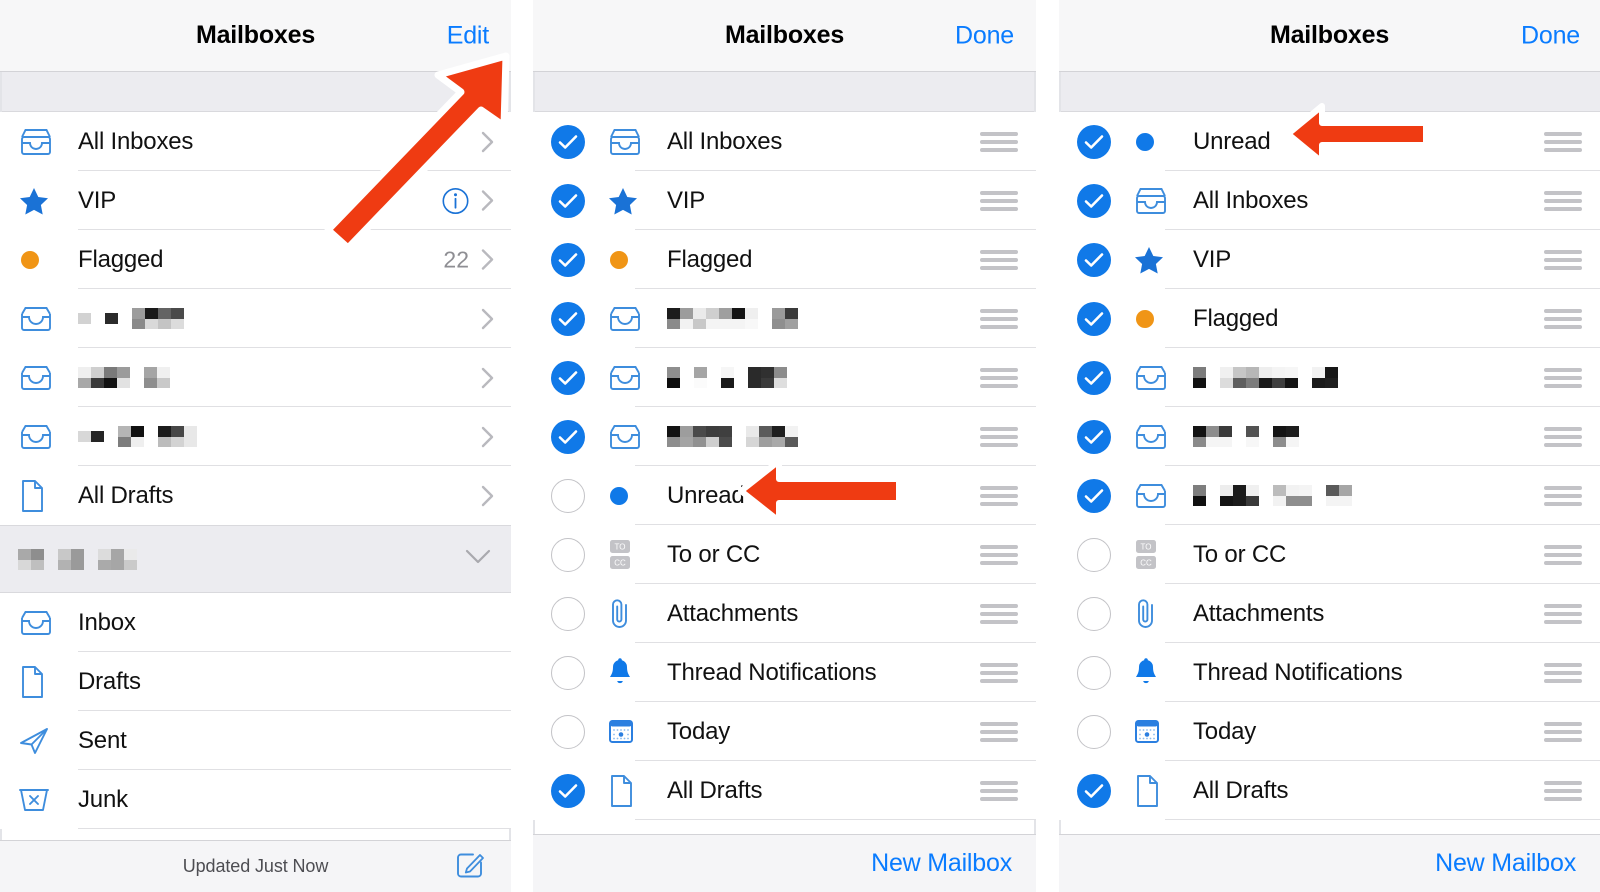 This screenshot has height=892, width=1600. Describe the element at coordinates (255, 259) in the screenshot. I see `list-item-flagged: Flagged 22` at that location.